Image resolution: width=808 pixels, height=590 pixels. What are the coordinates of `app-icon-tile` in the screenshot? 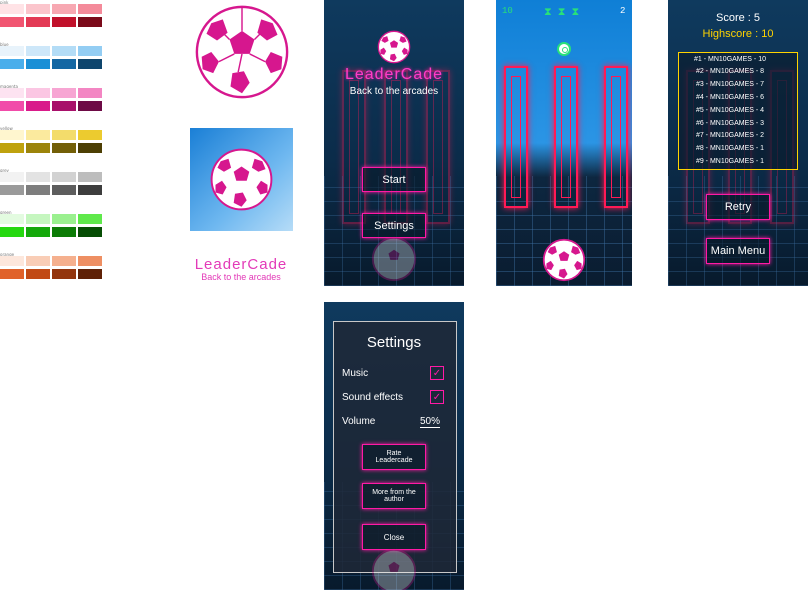 It's located at (241, 179).